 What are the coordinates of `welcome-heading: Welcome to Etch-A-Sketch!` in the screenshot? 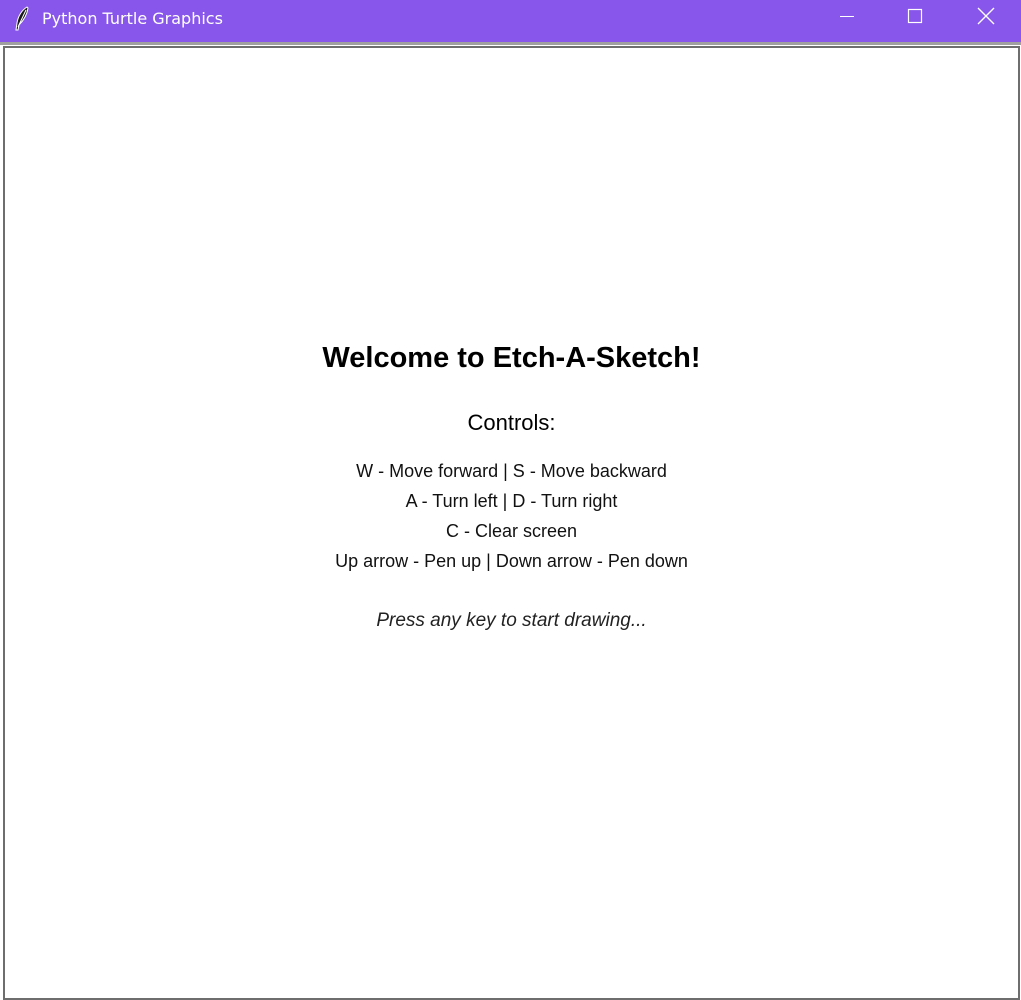 It's located at (511, 358).